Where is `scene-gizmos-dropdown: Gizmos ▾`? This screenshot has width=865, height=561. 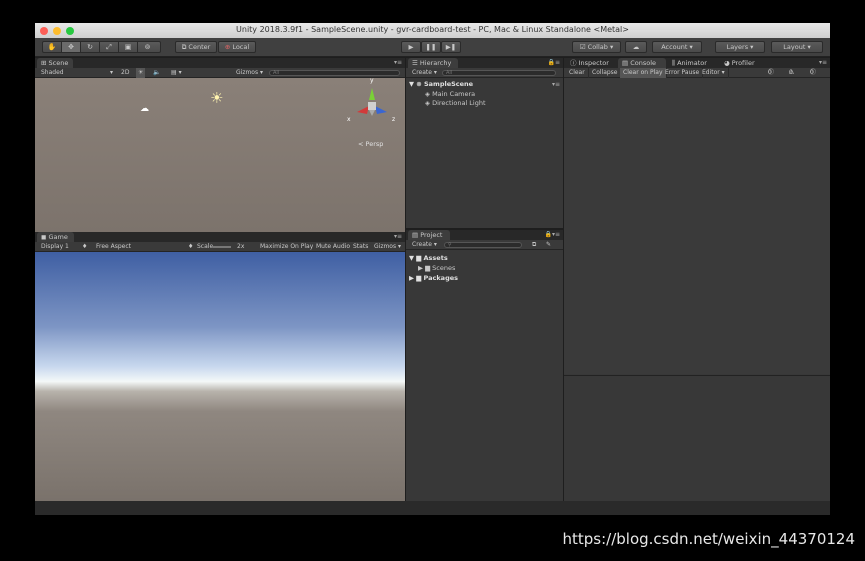
scene-gizmos-dropdown: Gizmos ▾ is located at coordinates (249, 73).